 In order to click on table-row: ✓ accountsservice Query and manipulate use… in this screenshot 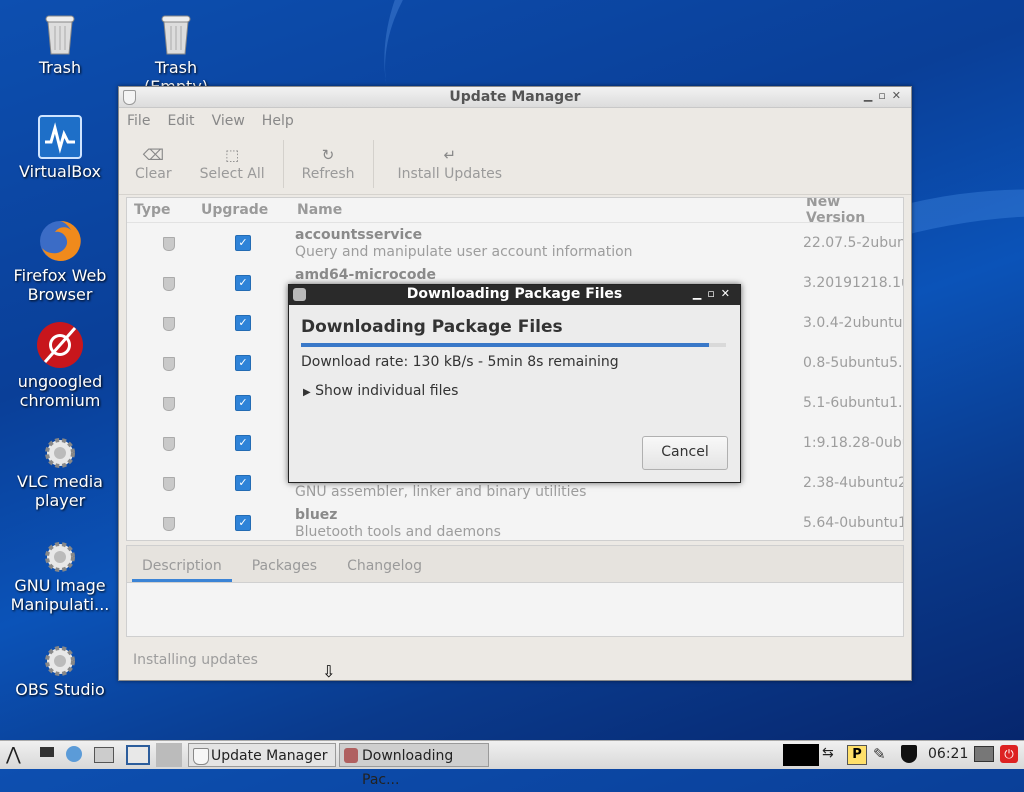, I will do `click(515, 243)`.